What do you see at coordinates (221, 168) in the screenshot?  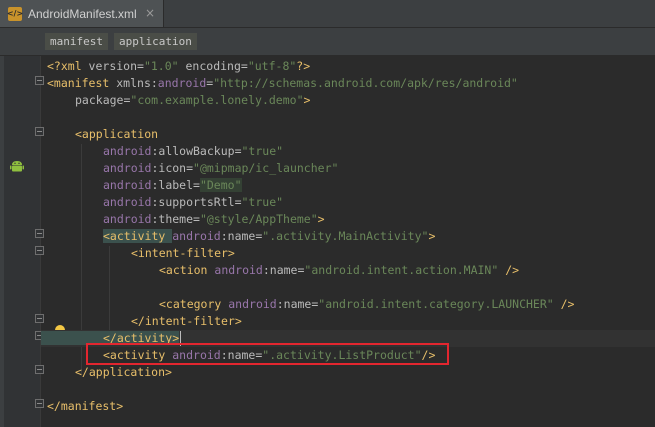 I see `code-line: android:icon="@mipmap/ic_launcher"` at bounding box center [221, 168].